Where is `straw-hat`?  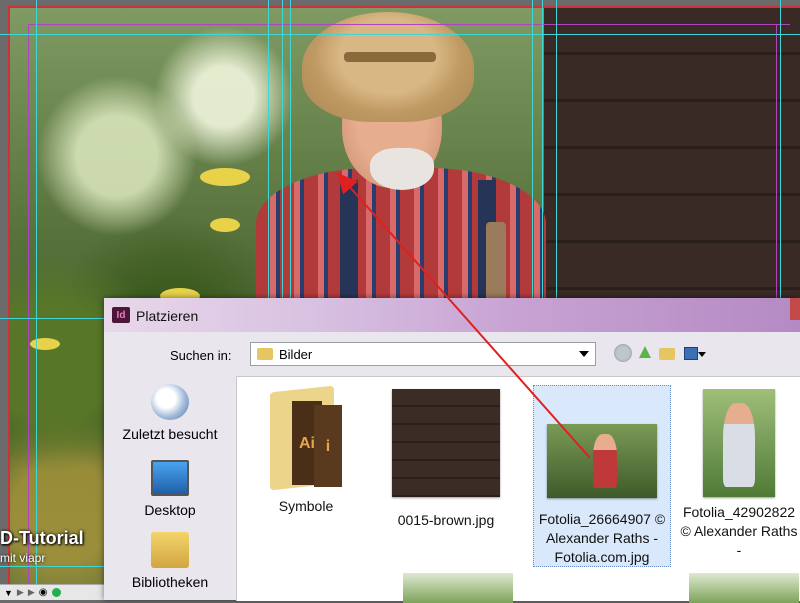
straw-hat is located at coordinates (388, 67).